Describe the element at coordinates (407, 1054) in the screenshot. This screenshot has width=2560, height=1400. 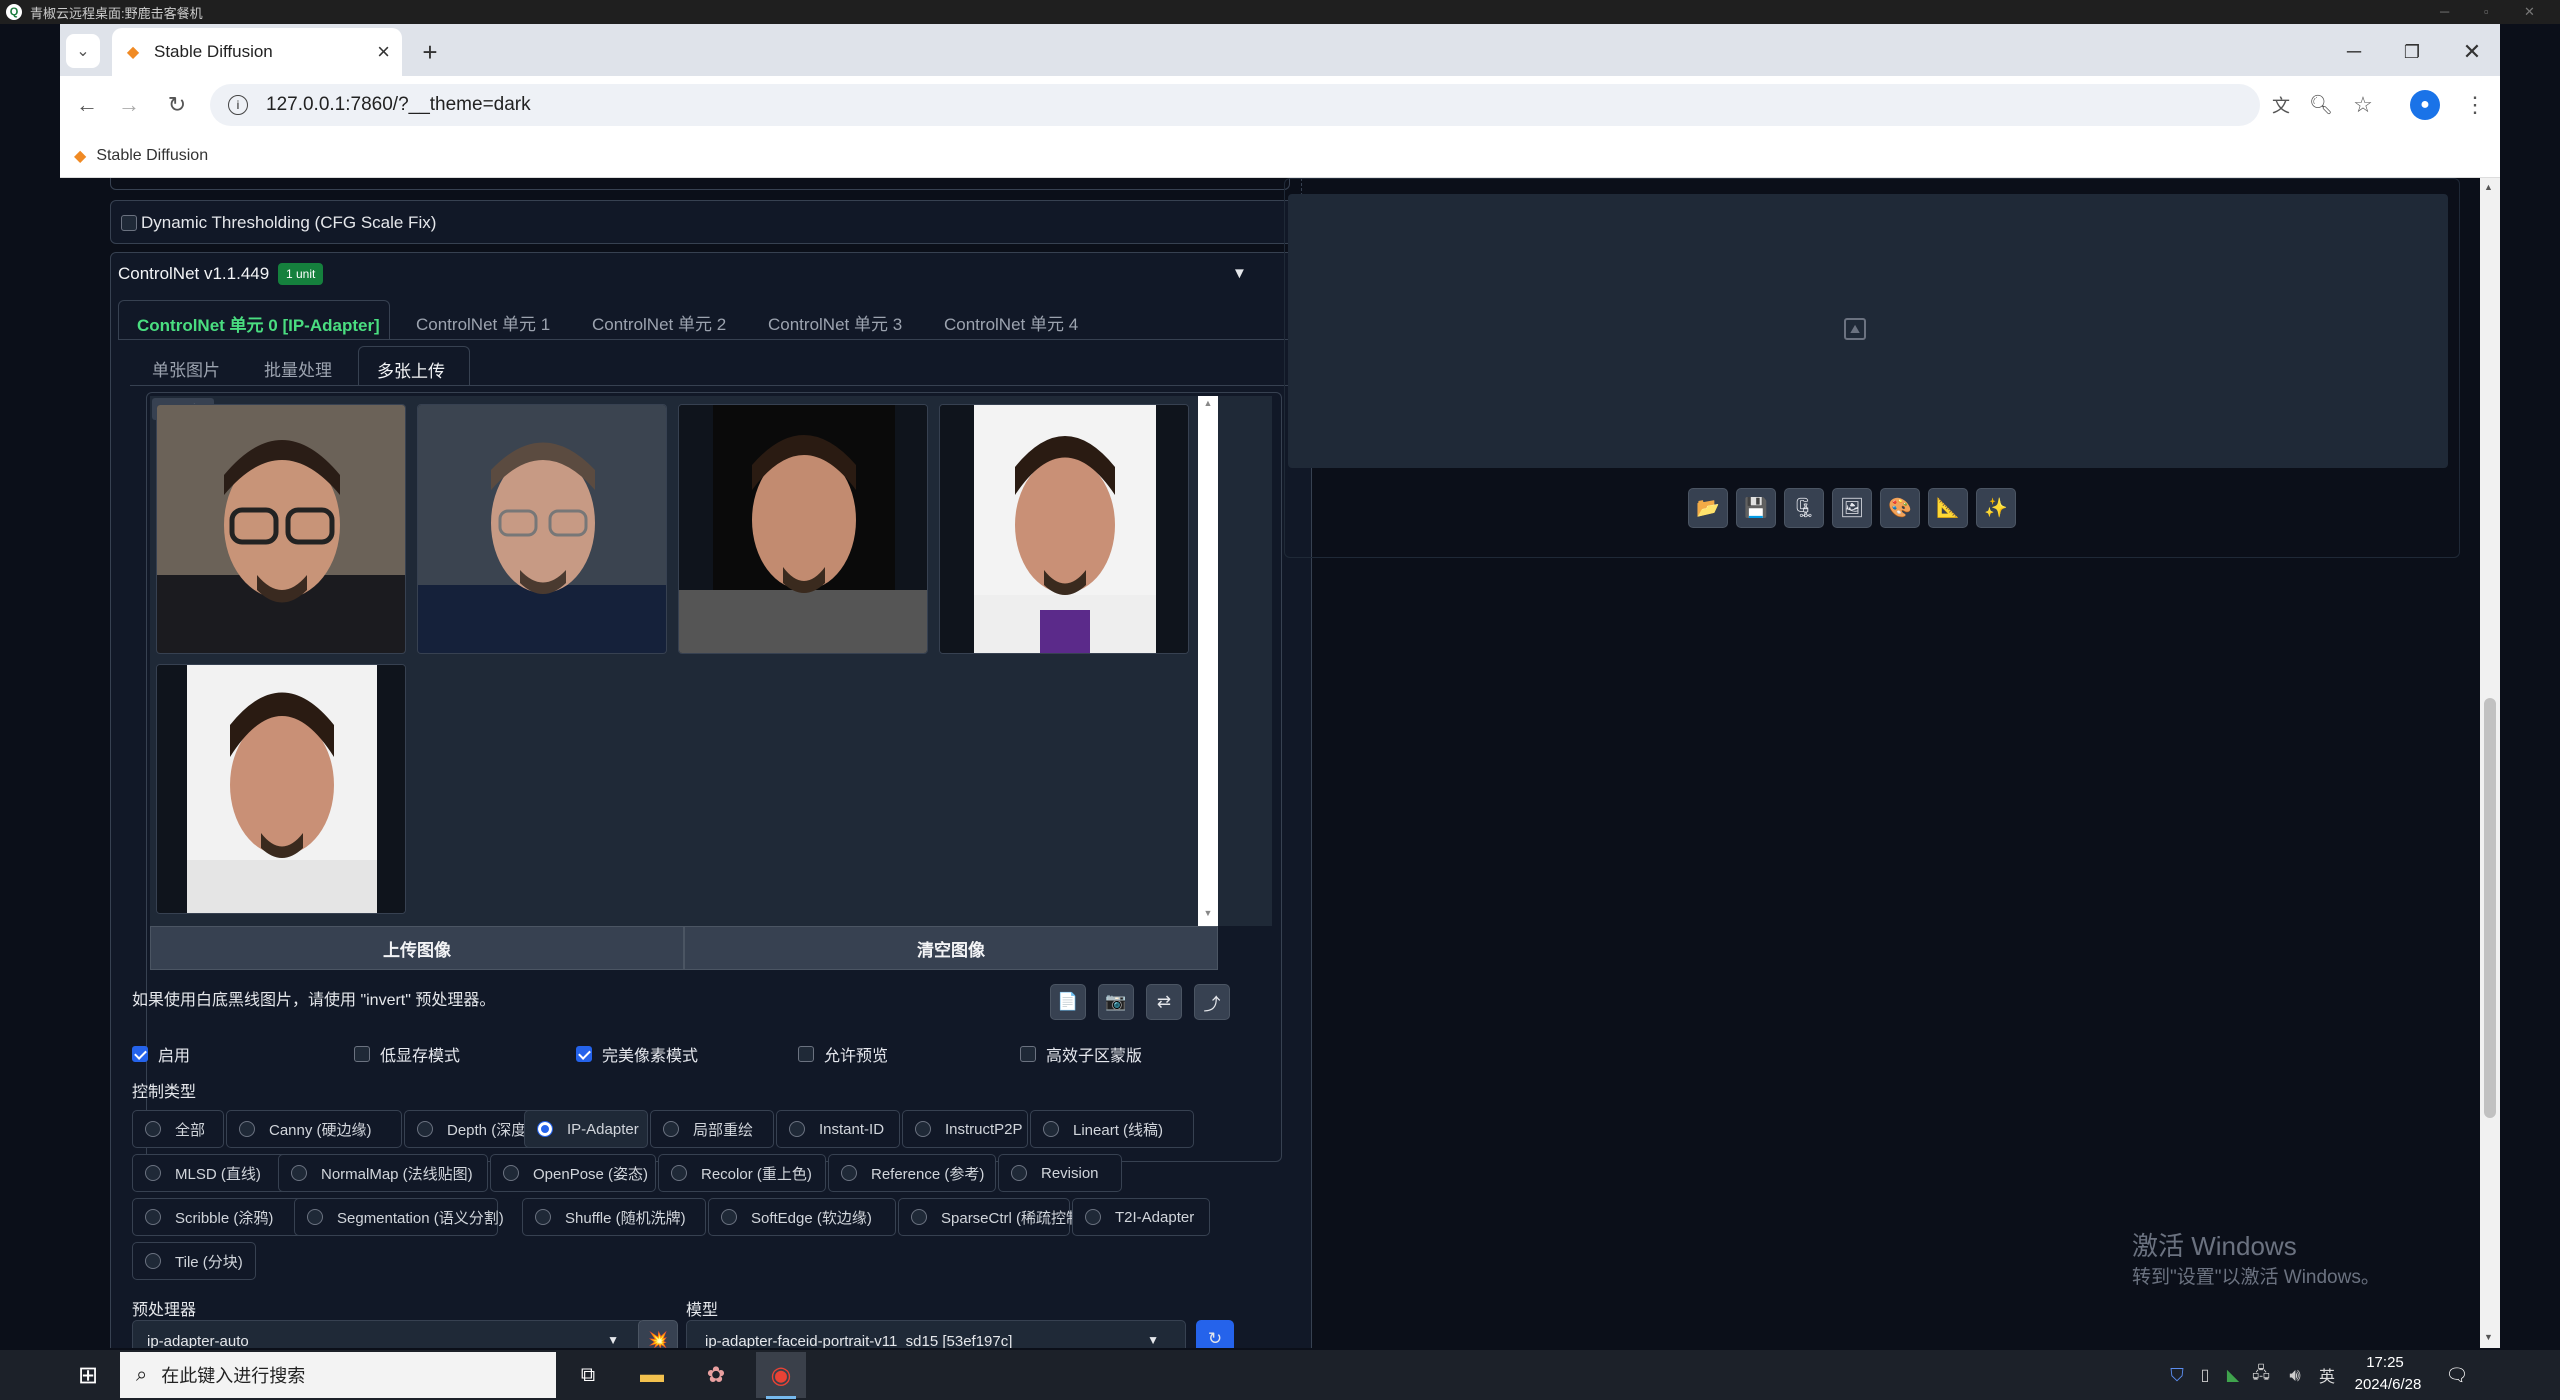
I see `low-vram-checkbox: 低显存模式` at that location.